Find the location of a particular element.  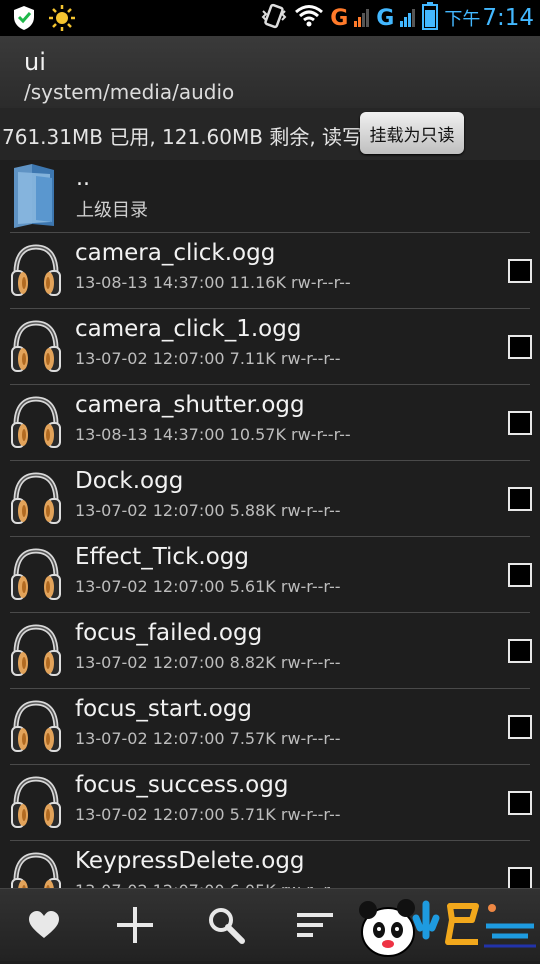

page-title: ui is located at coordinates (35, 62).